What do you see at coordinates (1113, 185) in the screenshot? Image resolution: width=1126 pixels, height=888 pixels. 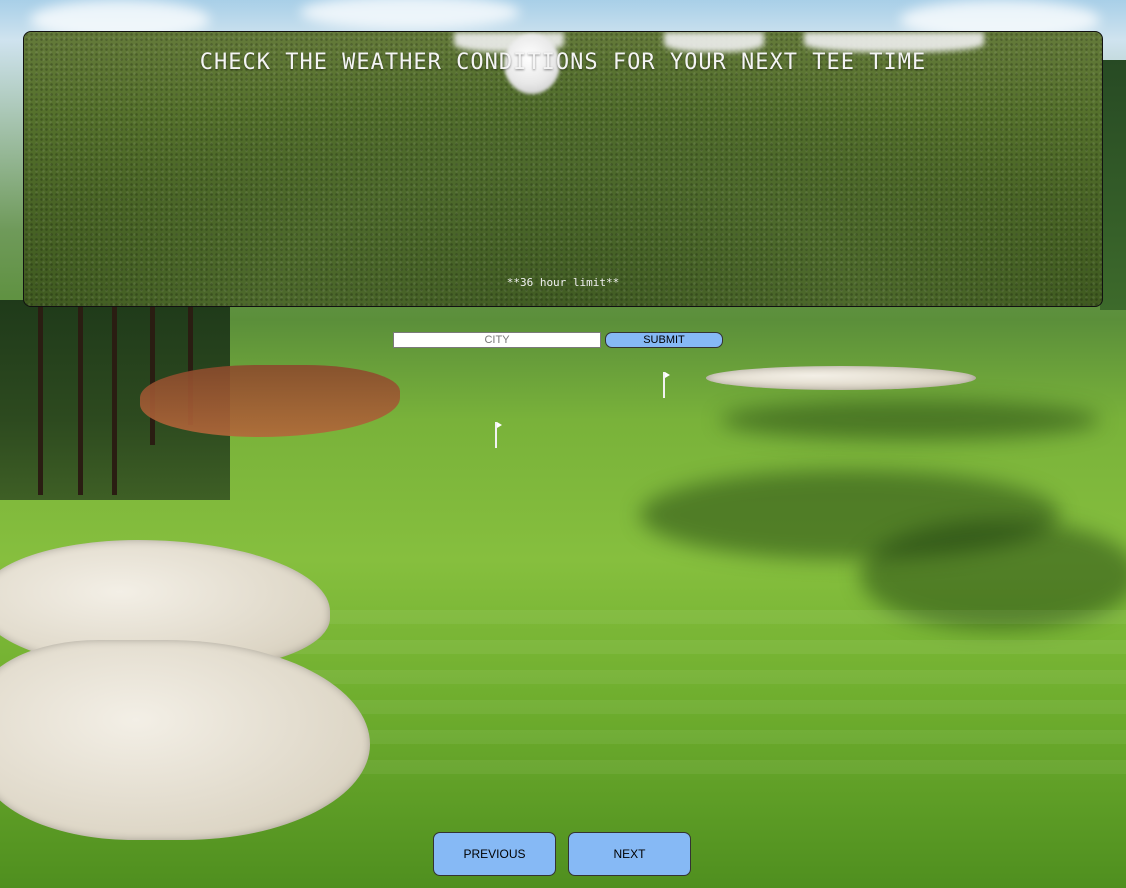 I see `tree-line-right` at bounding box center [1113, 185].